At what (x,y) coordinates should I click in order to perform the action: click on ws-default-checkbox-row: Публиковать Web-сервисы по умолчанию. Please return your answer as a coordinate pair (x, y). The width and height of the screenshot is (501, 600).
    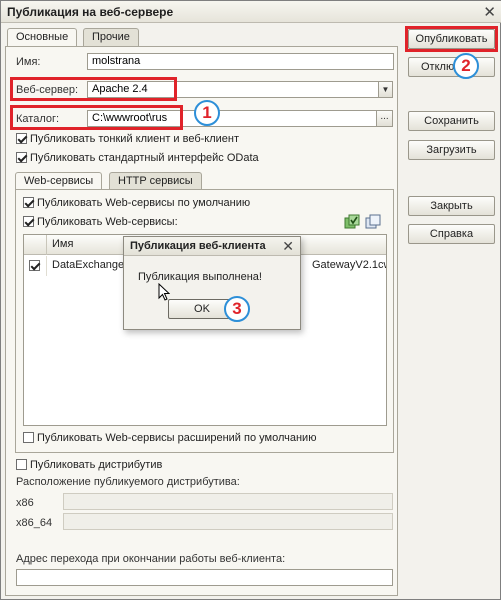
    Looking at the image, I should click on (136, 204).